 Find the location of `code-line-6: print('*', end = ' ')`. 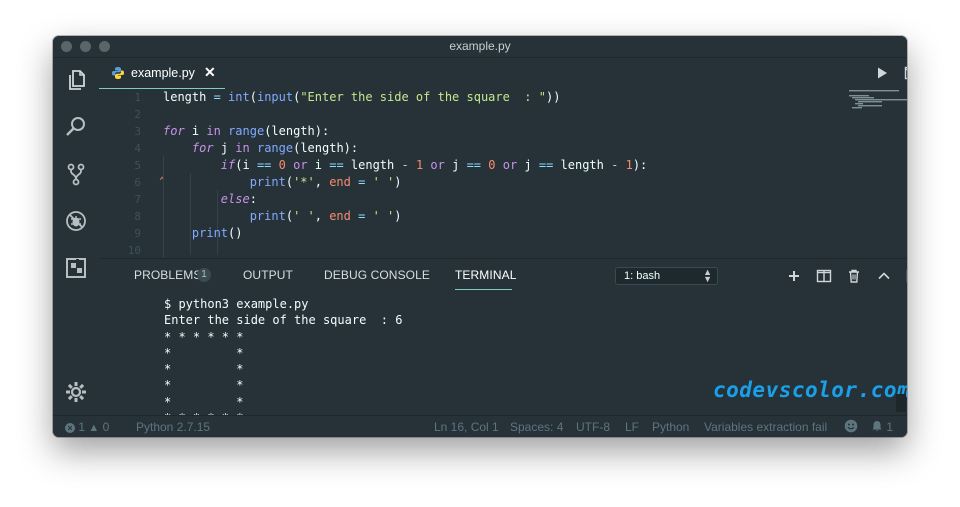

code-line-6: print('*', end = ' ') is located at coordinates (325, 182).